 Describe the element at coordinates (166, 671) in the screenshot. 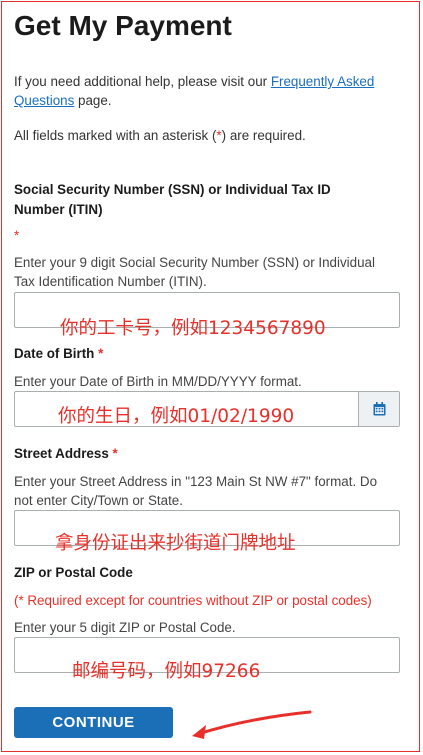

I see `zip-annotation: 邮编号码，例如97266` at that location.